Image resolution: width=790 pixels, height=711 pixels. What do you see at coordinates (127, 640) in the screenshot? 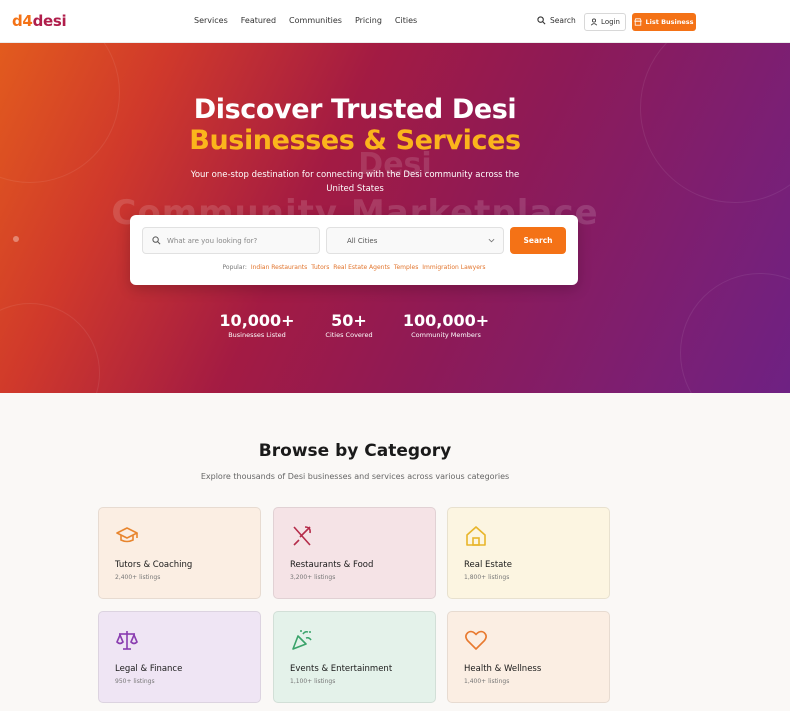
I see `scale-icon` at bounding box center [127, 640].